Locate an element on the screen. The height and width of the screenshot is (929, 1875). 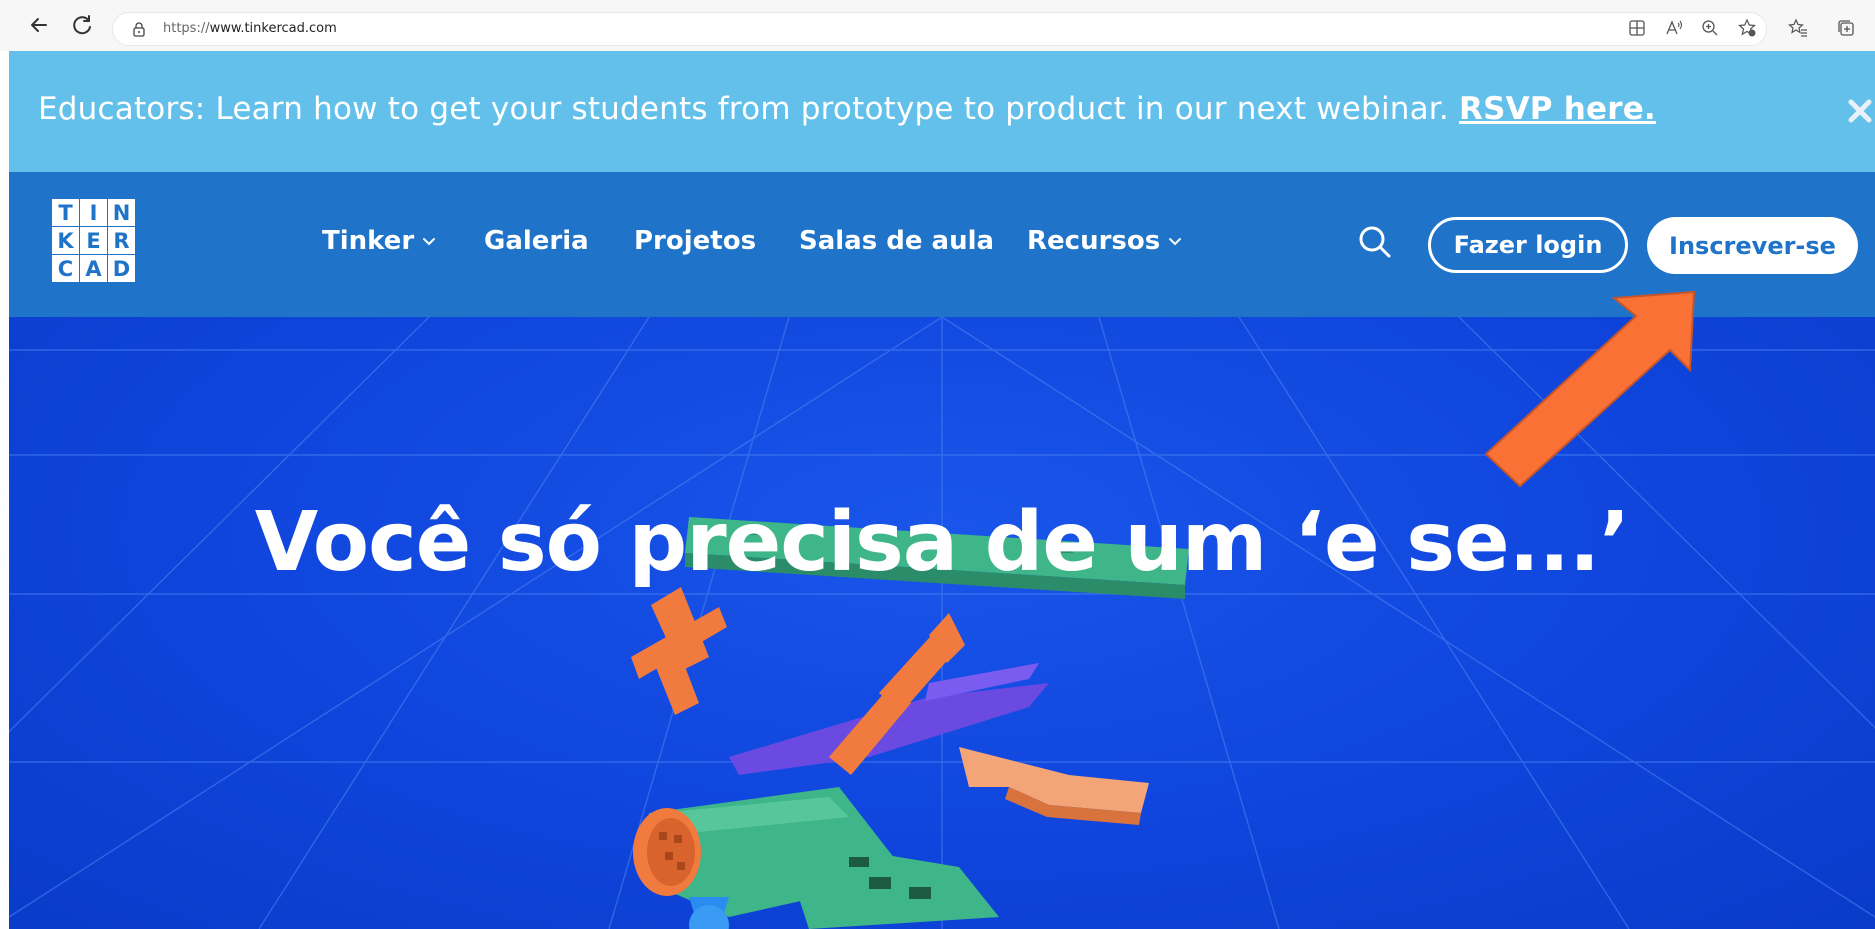
nav-salas-de-aula: Salas de aula is located at coordinates (896, 241).